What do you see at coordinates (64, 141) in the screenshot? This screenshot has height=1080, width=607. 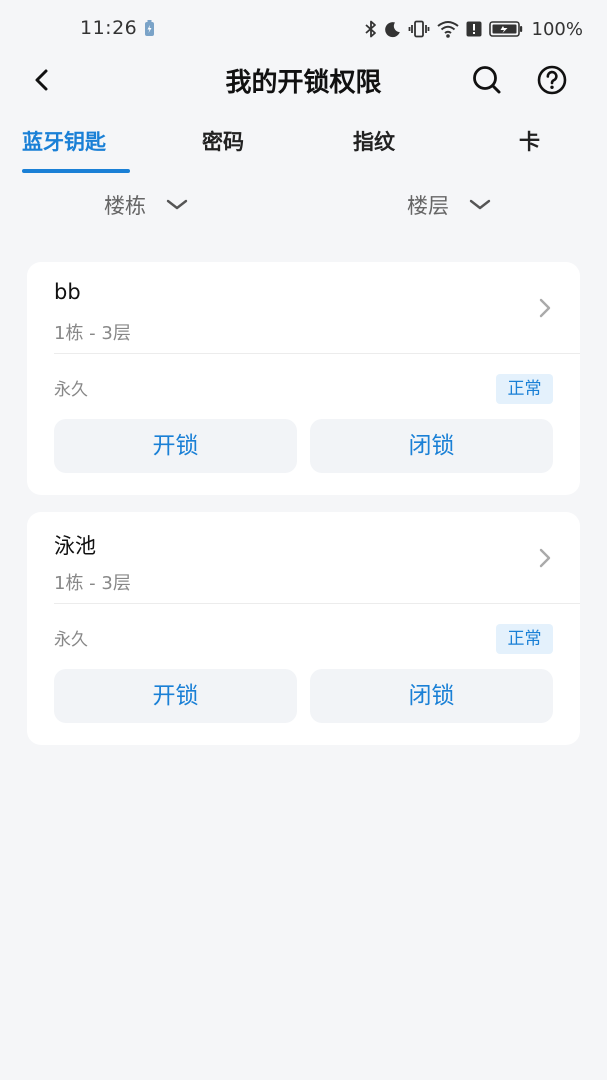 I see `tab-bluetooth-key: 蓝牙钥匙` at bounding box center [64, 141].